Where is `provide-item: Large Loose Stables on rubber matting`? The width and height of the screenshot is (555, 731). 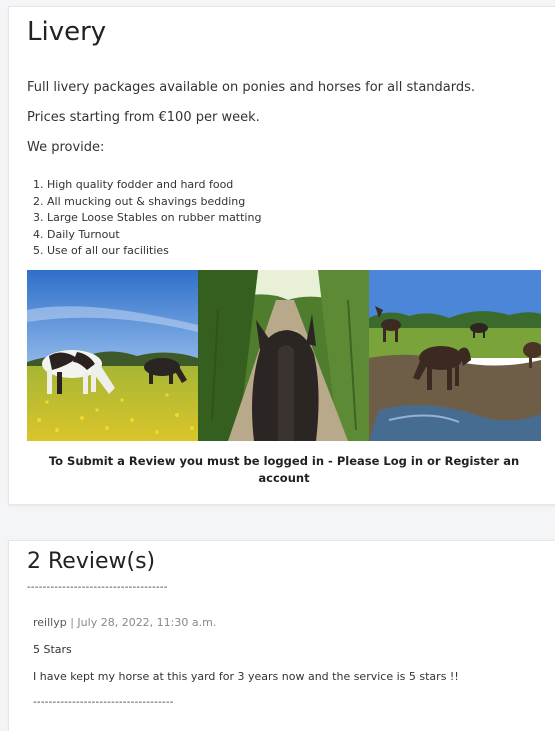
provide-item: Large Loose Stables on rubber matting is located at coordinates (154, 218).